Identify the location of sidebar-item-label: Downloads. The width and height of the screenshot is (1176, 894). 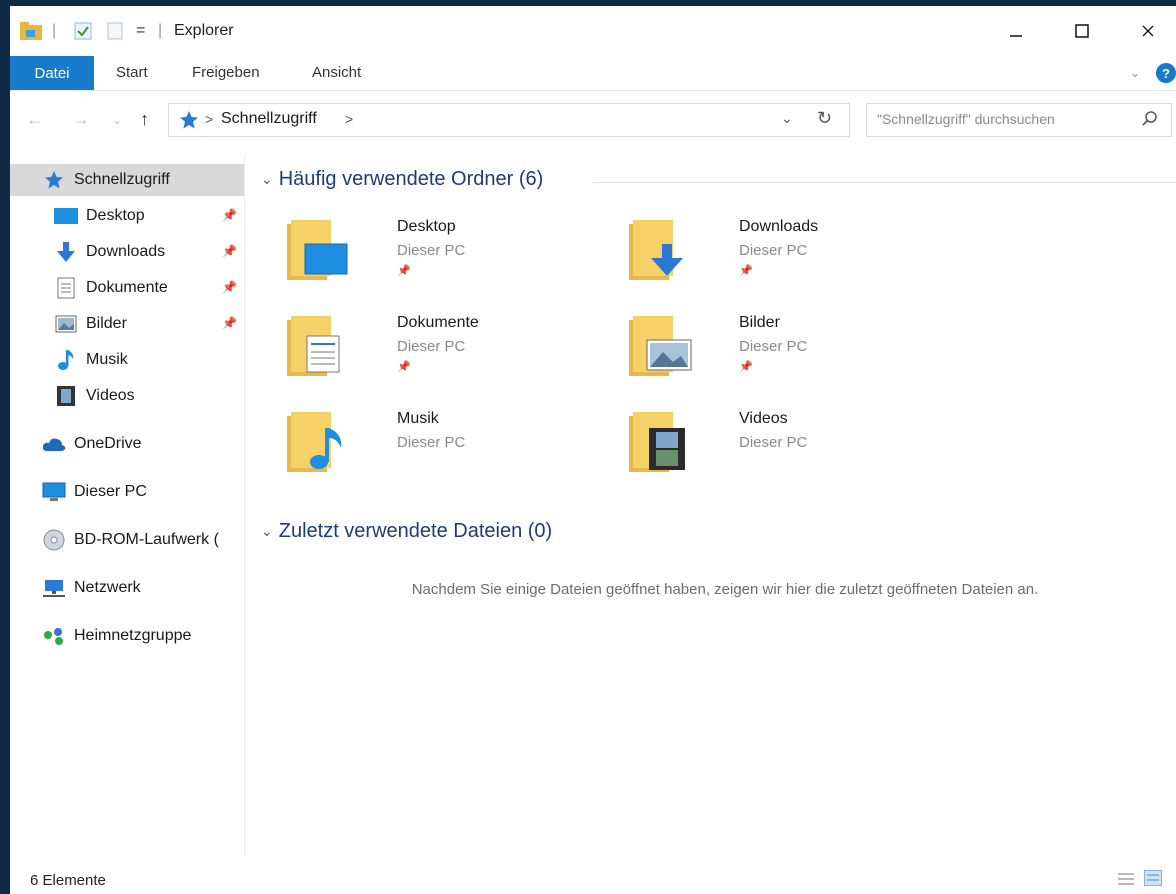
(126, 251).